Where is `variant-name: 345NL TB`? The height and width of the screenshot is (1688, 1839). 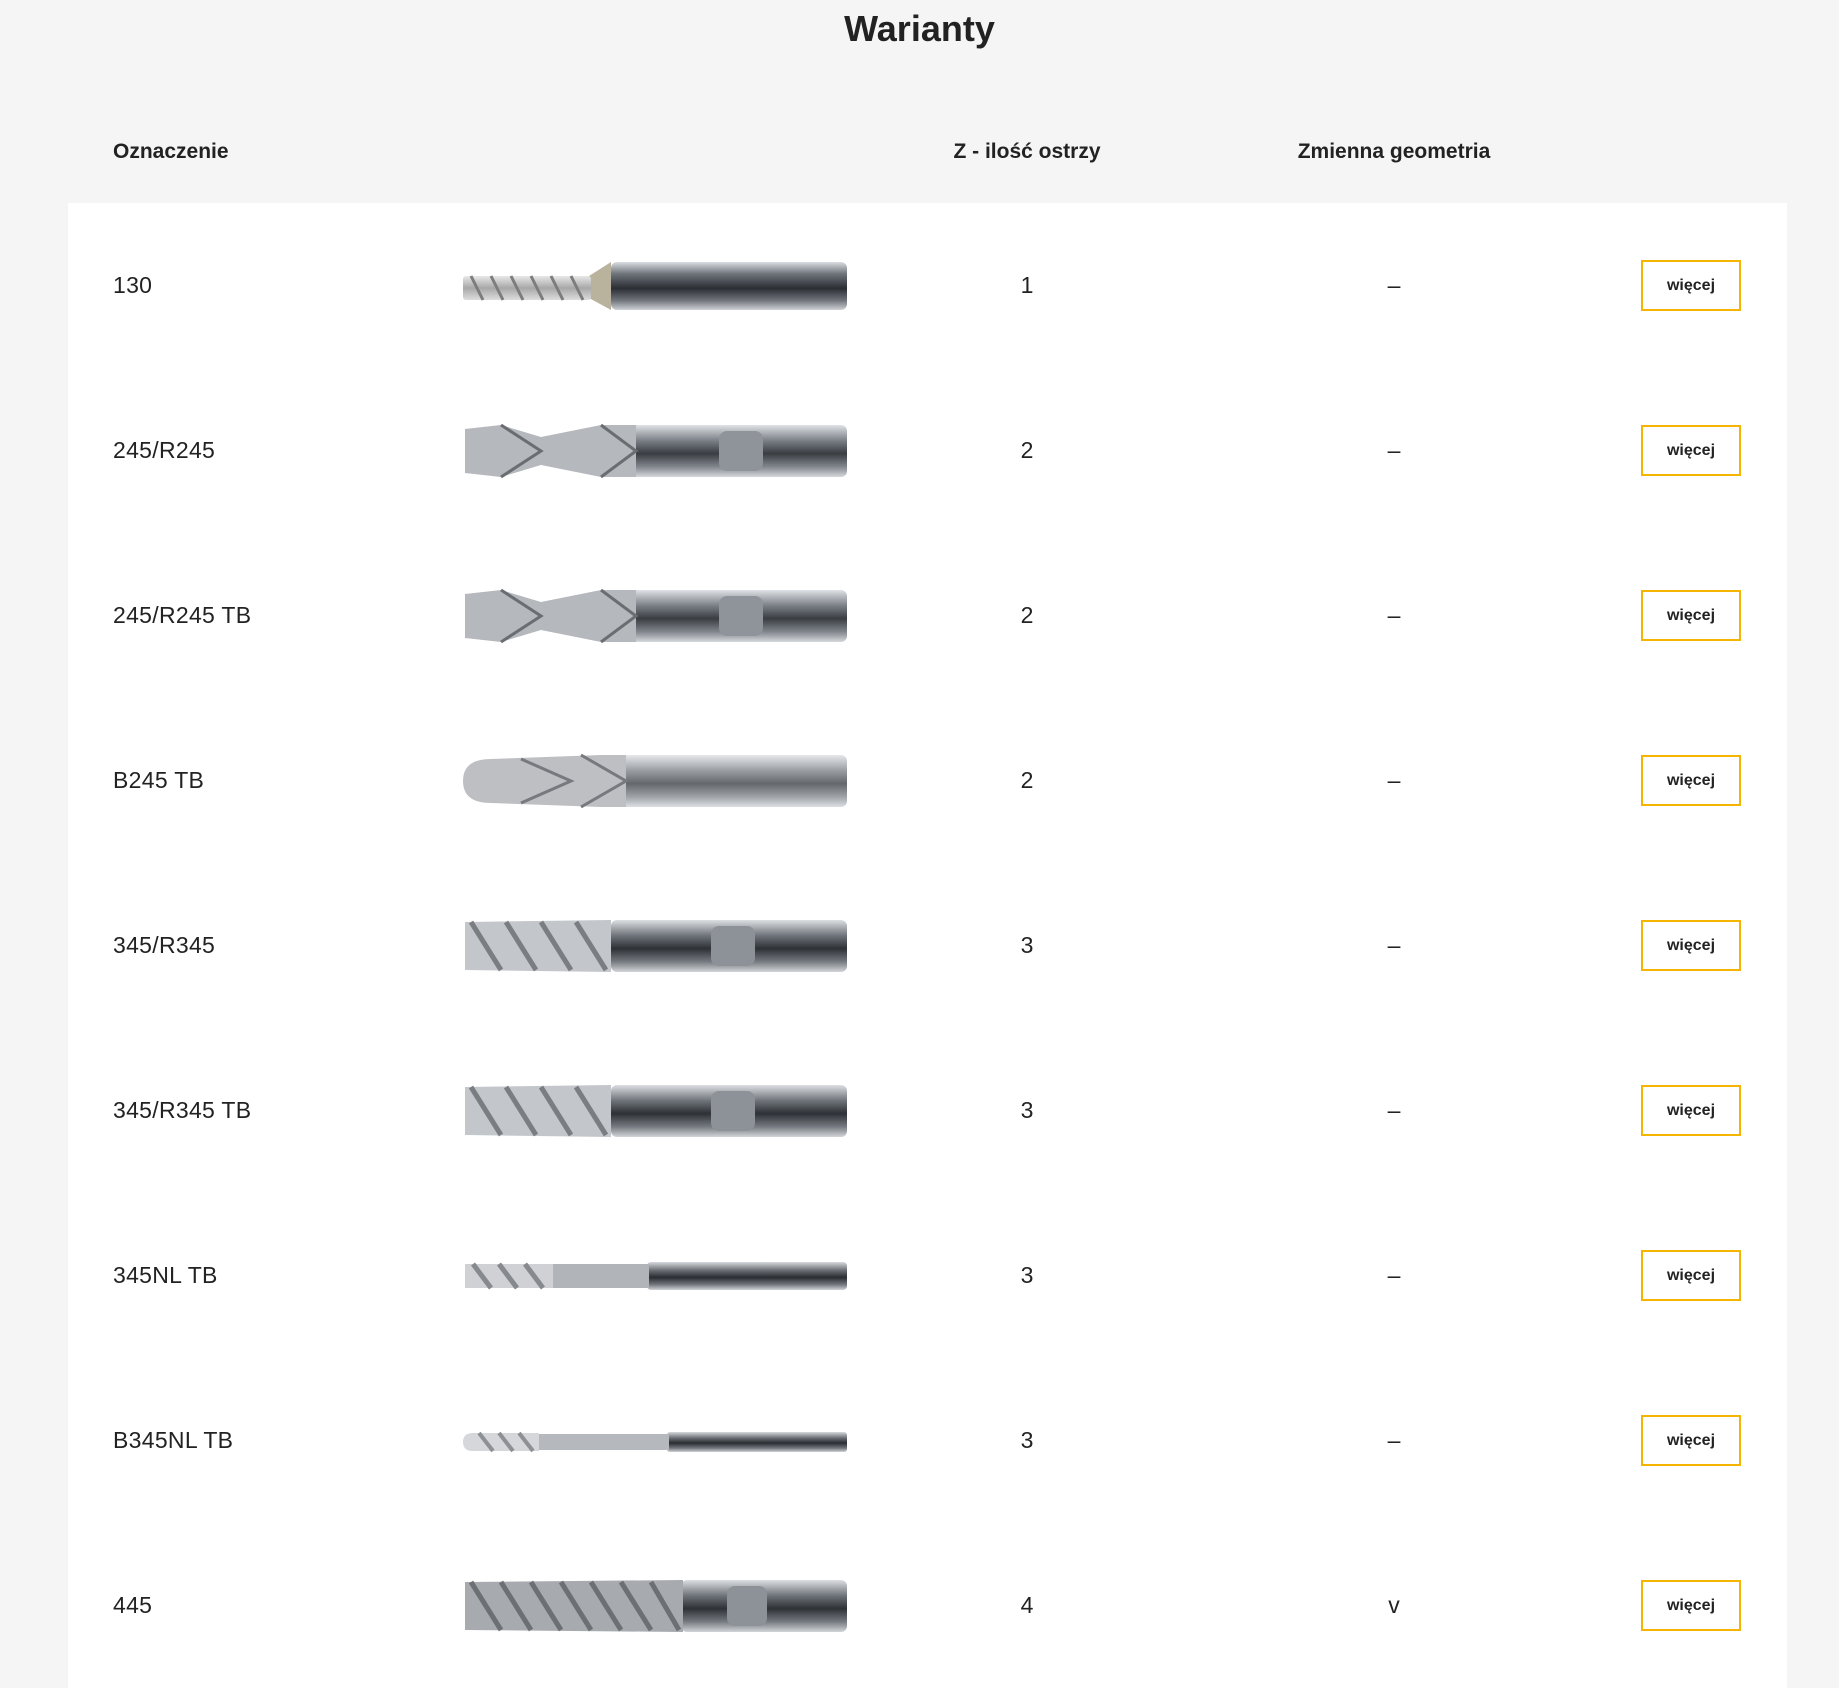
variant-name: 345NL TB is located at coordinates (165, 1275).